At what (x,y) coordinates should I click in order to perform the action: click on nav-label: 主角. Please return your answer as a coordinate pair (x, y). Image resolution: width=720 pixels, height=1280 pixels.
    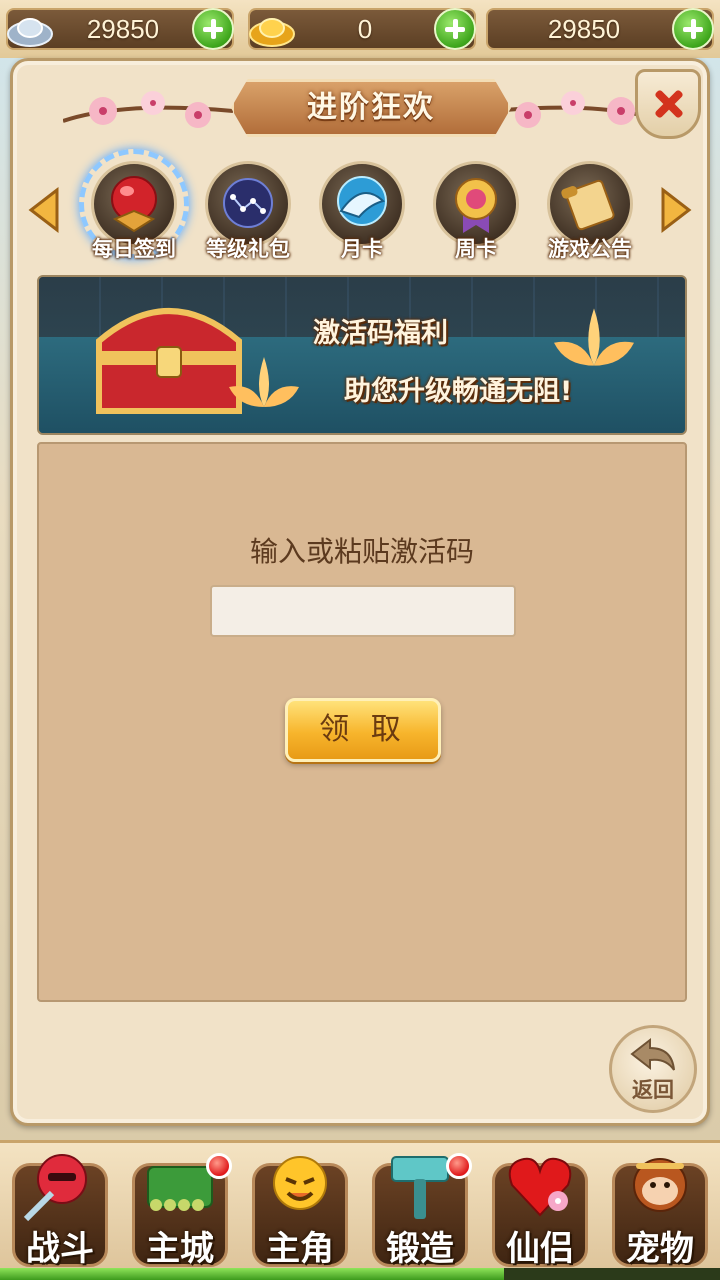
    Looking at the image, I should click on (300, 1249).